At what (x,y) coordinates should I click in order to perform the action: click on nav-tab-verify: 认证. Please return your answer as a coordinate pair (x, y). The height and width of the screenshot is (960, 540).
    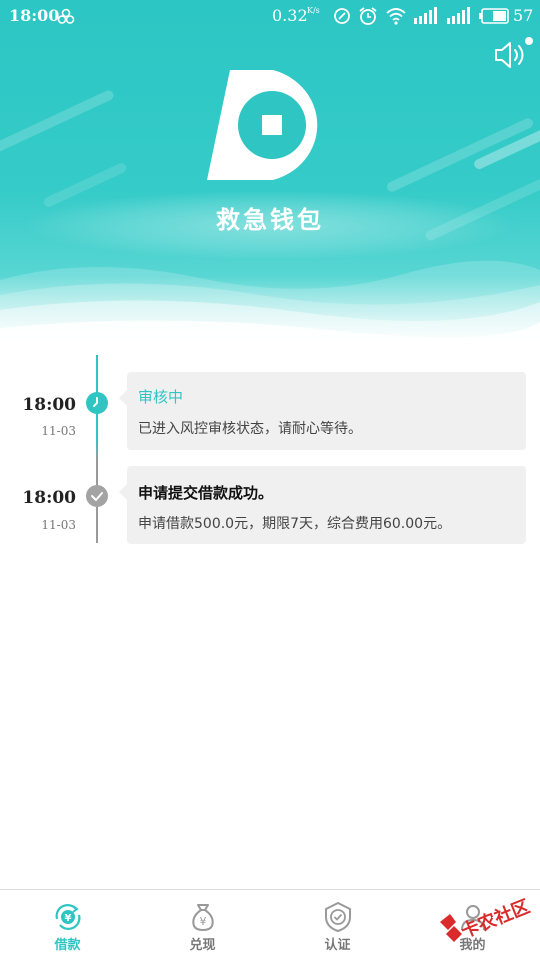
    Looking at the image, I should click on (337, 925).